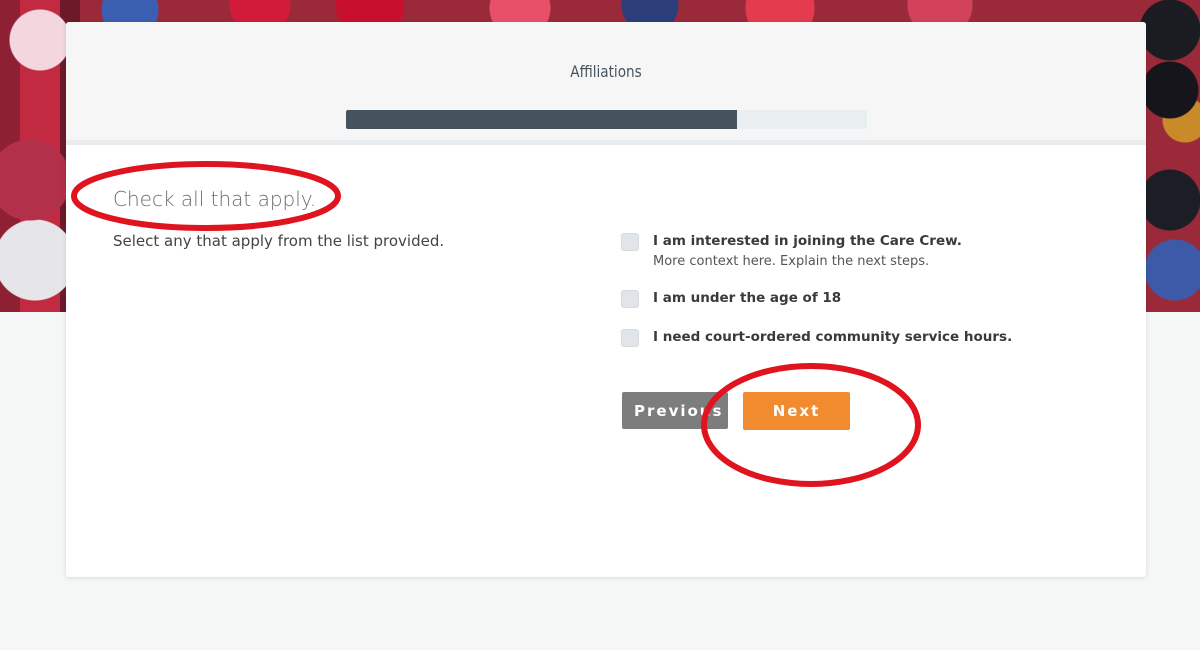 Image resolution: width=1200 pixels, height=650 pixels. What do you see at coordinates (215, 199) in the screenshot?
I see `section-title: Check all that apply.` at bounding box center [215, 199].